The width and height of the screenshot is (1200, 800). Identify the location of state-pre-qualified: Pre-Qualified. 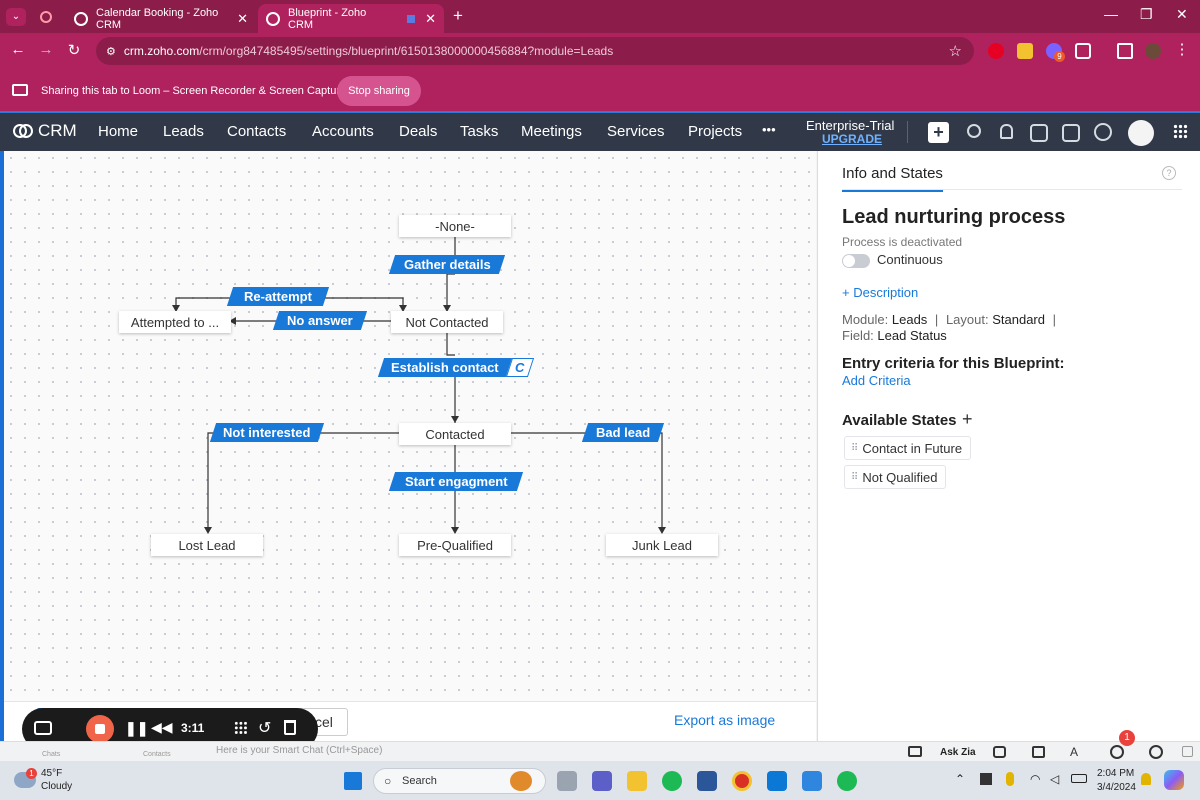
(455, 545).